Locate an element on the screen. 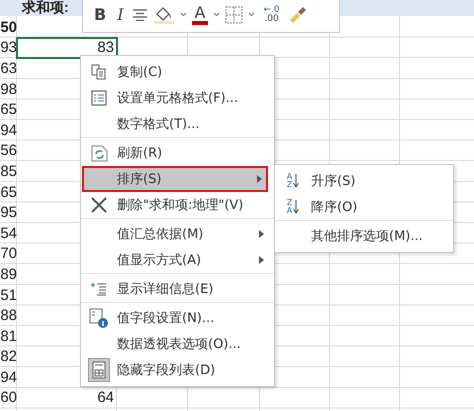 This screenshot has width=474, height=411. menu-item: Z A 降序(O) is located at coordinates (364, 207).